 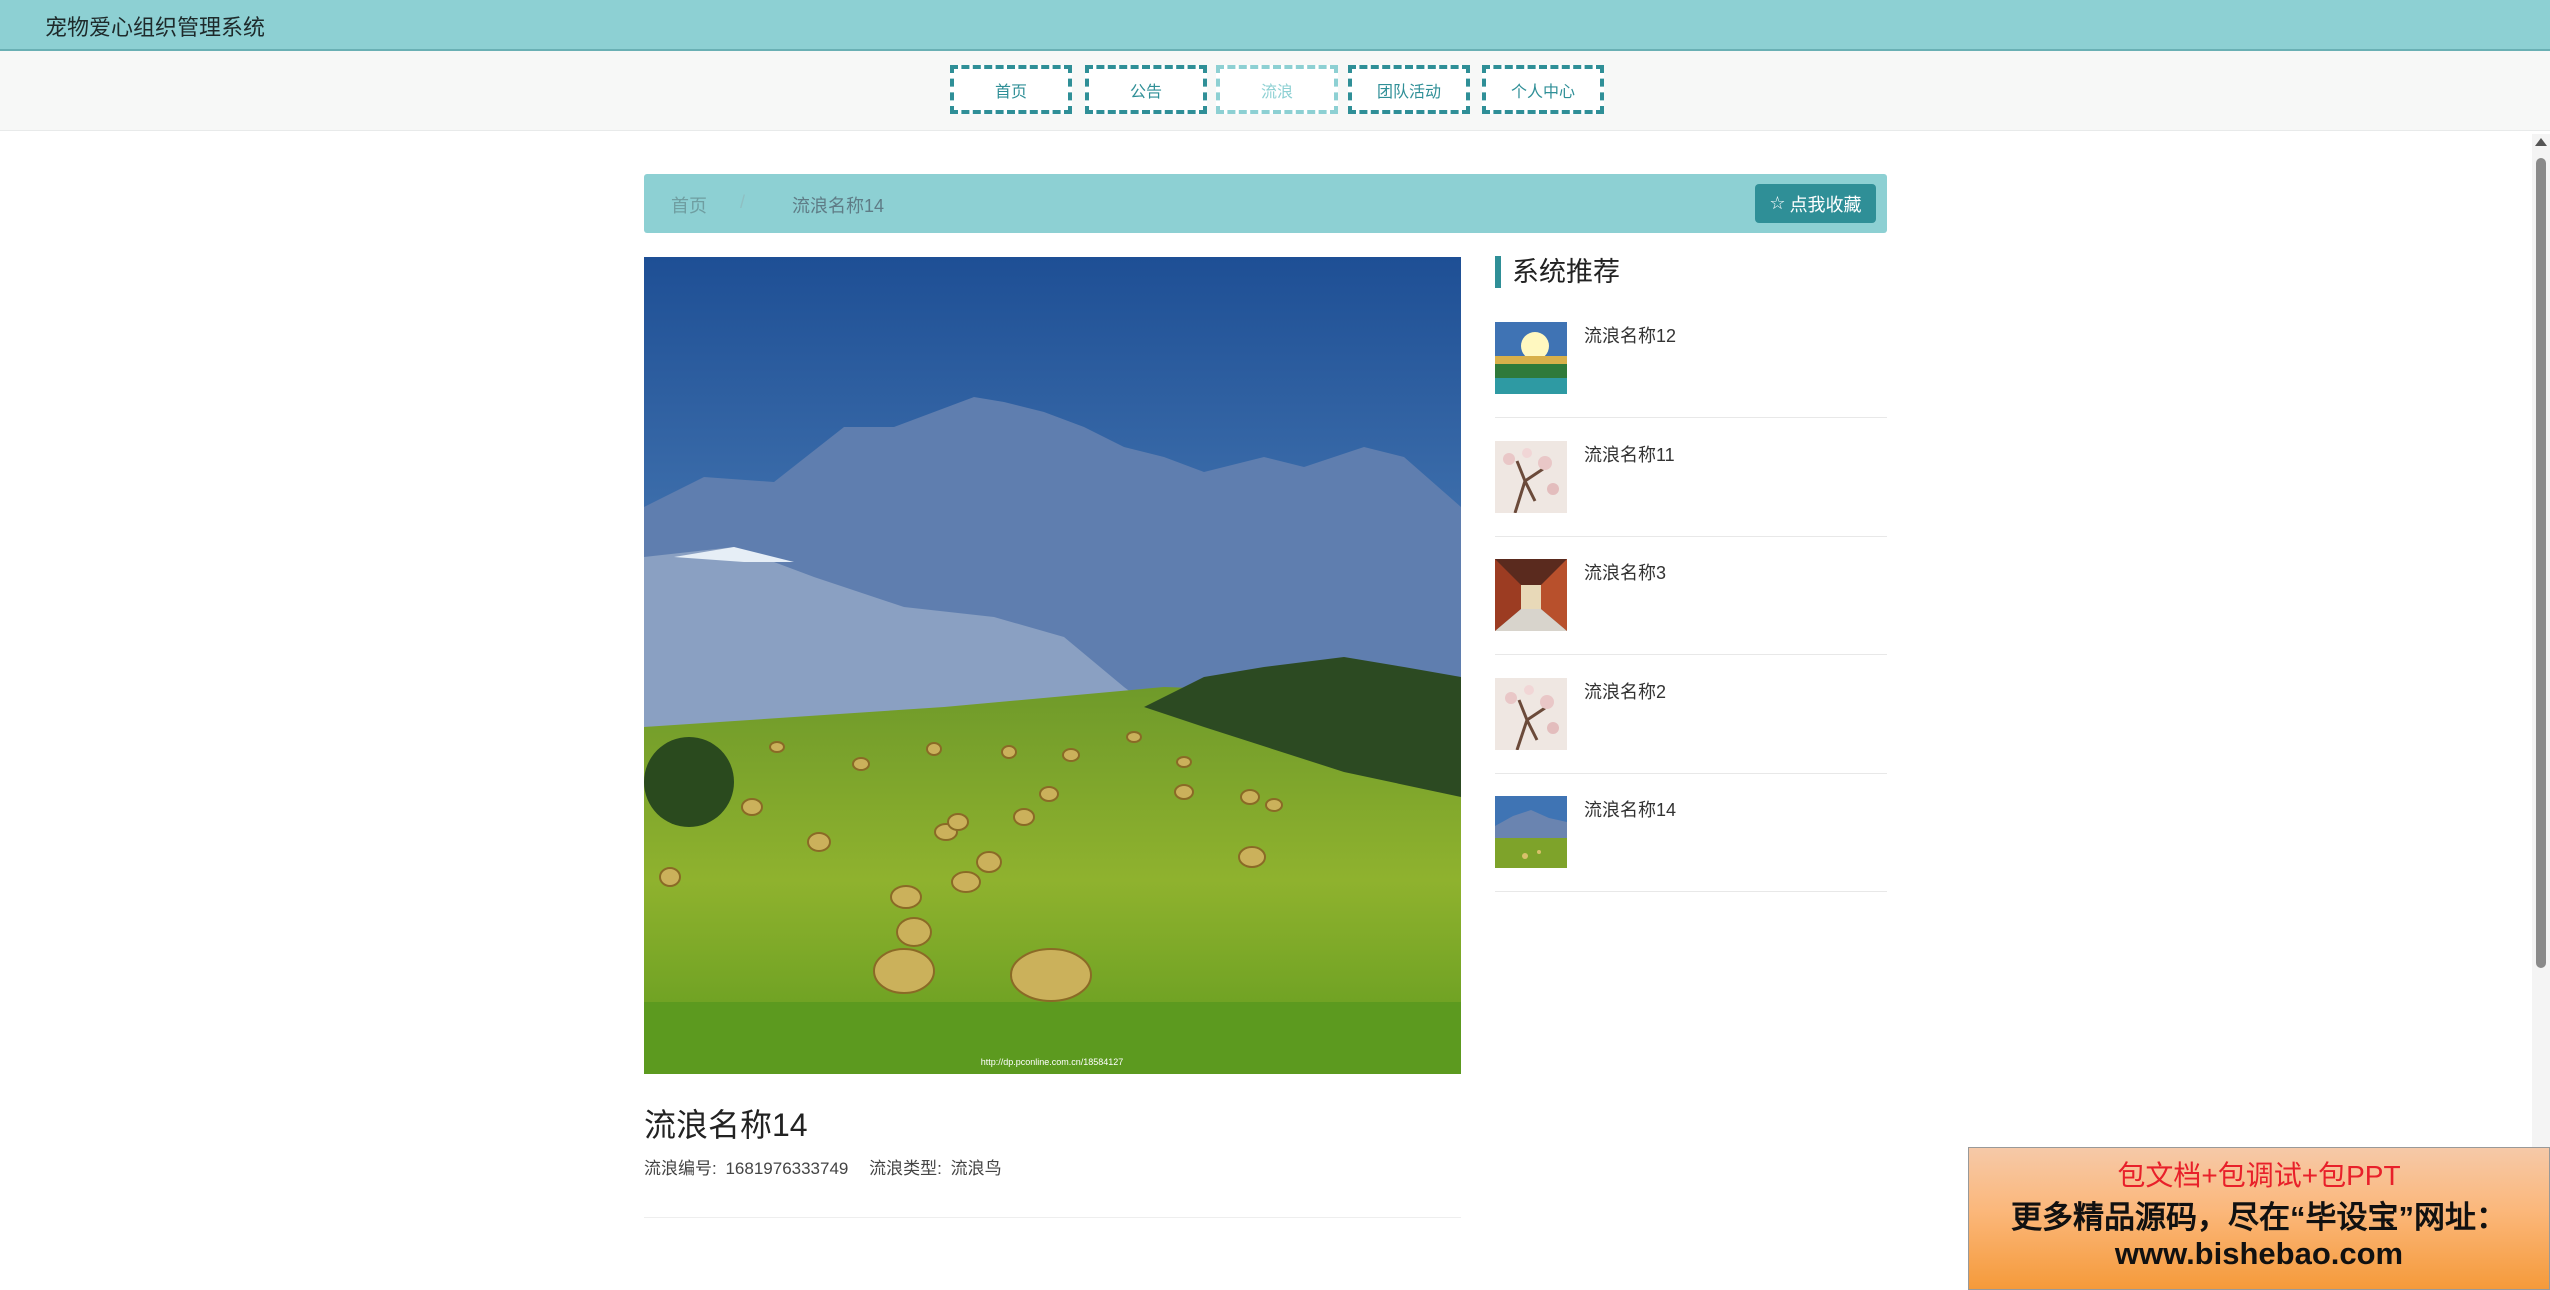 What do you see at coordinates (1275, 25) in the screenshot?
I see `top-header: 宠物爱心组织管理系统` at bounding box center [1275, 25].